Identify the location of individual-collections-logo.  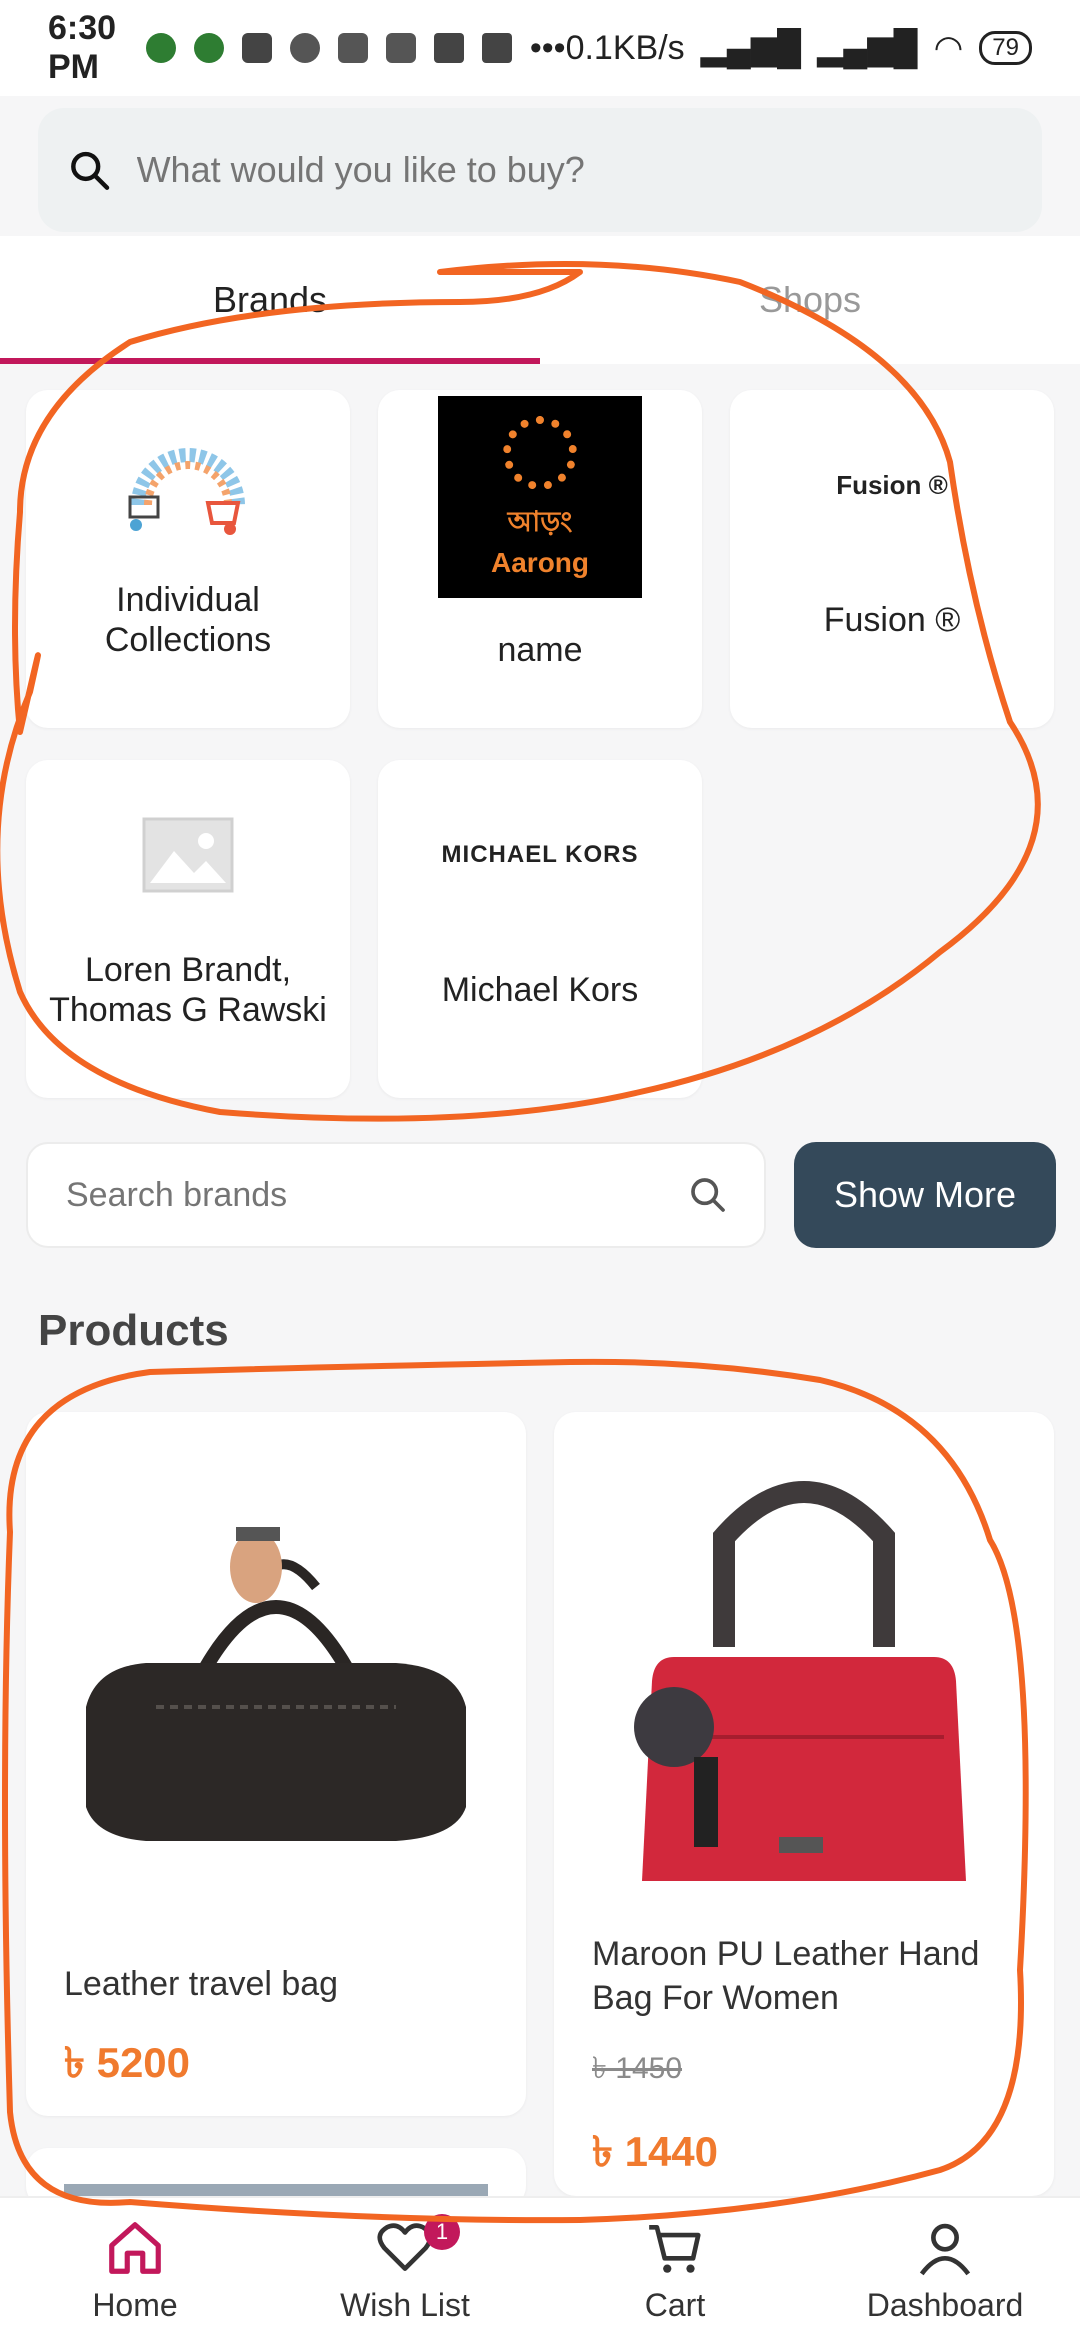
(188, 485).